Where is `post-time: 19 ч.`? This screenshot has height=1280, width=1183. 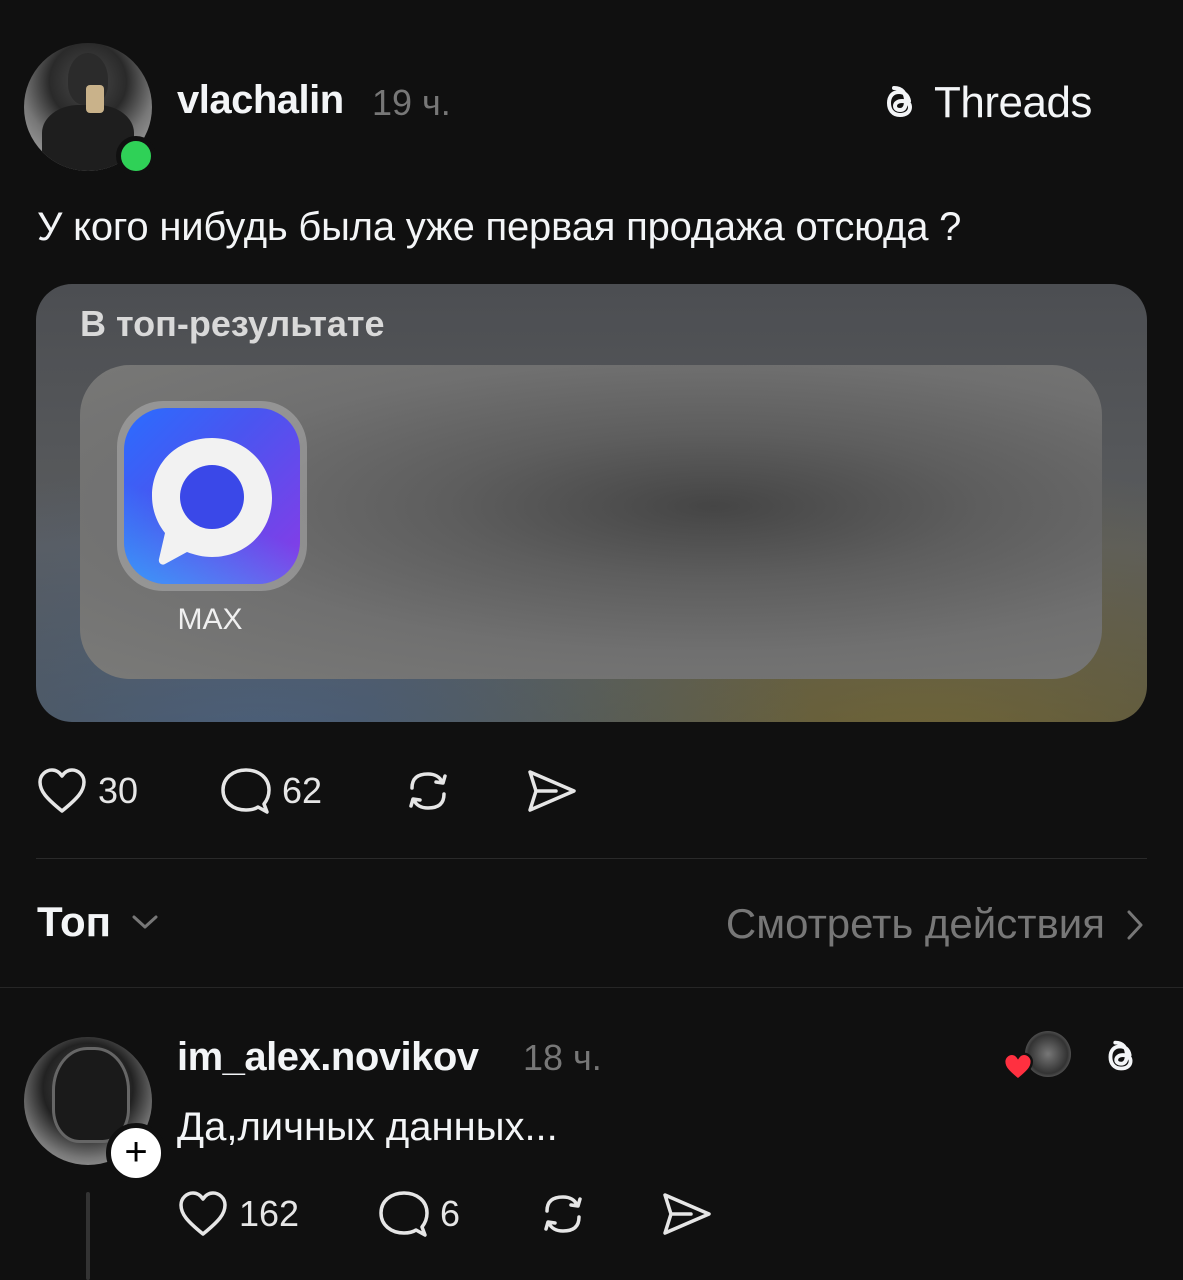 post-time: 19 ч. is located at coordinates (411, 102).